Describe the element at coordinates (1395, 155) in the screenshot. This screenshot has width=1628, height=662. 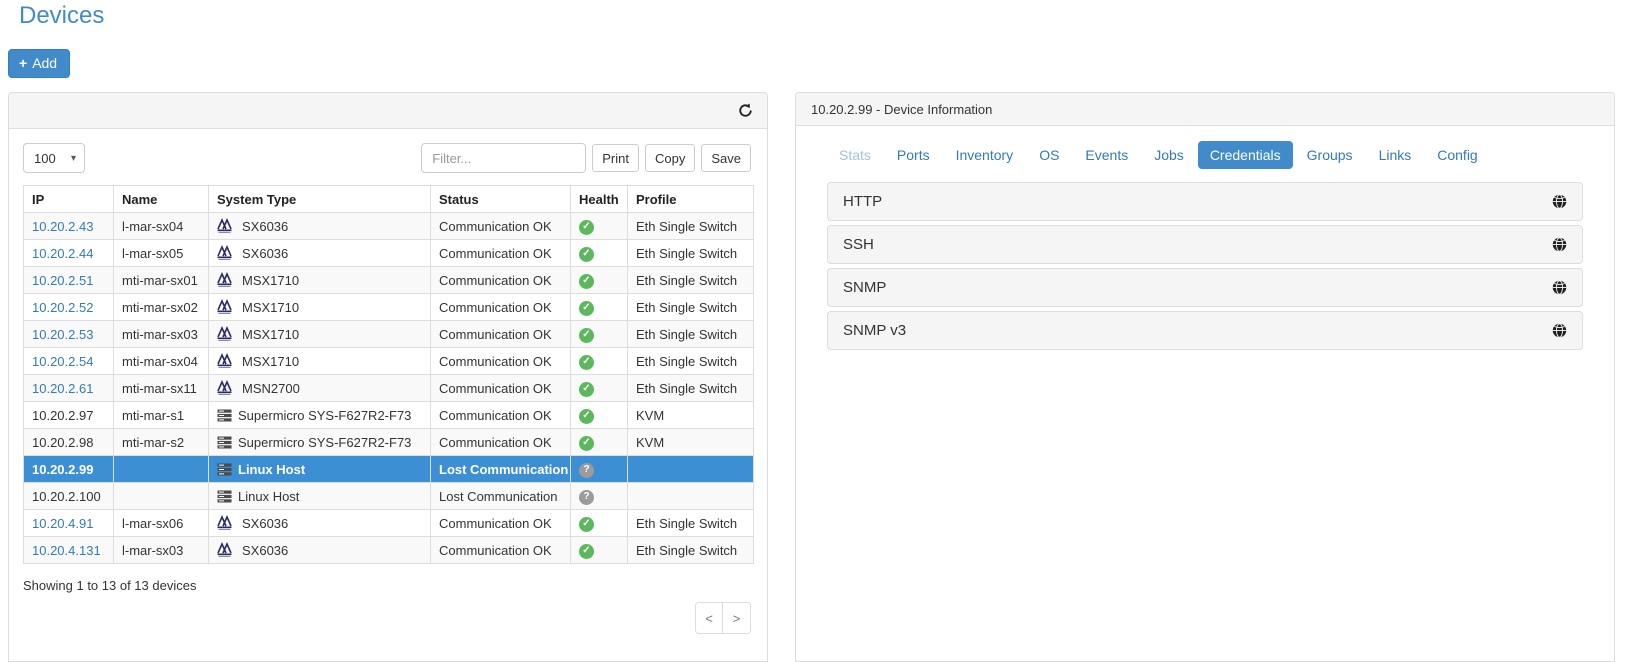
I see `tab-links: Links` at that location.